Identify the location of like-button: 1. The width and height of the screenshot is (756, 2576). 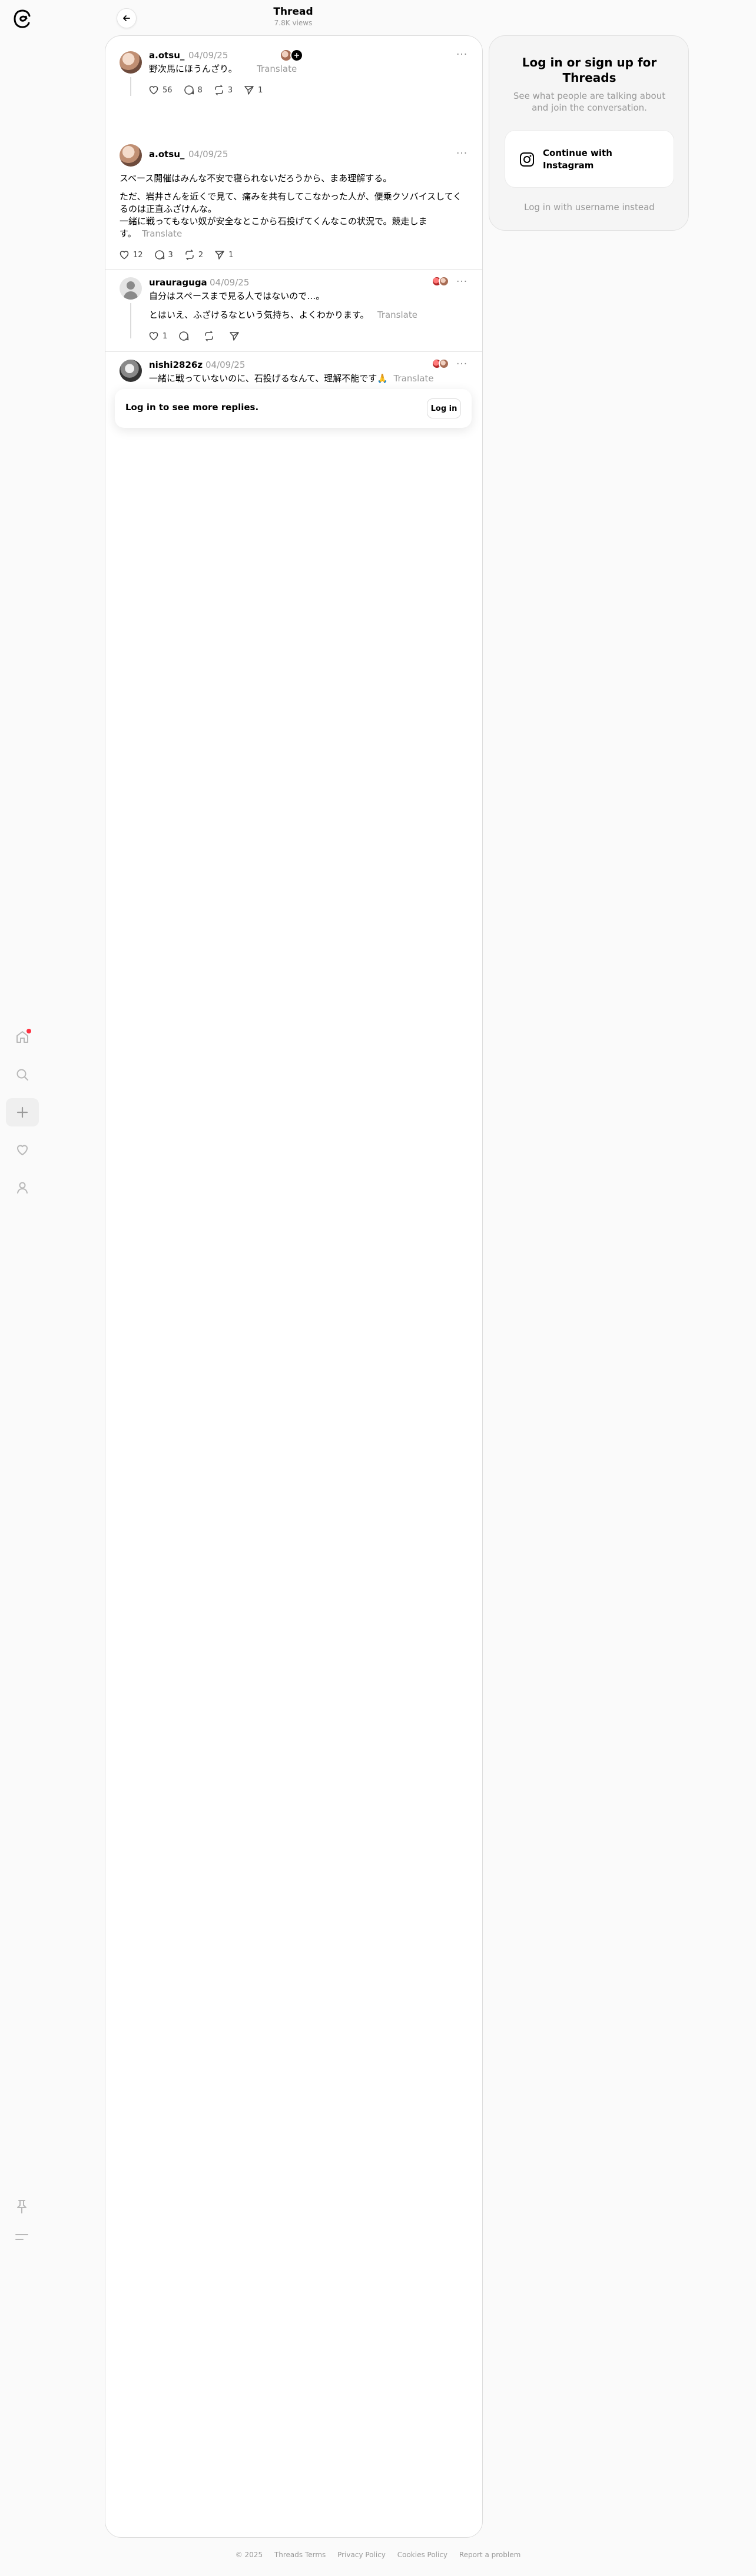
(157, 336).